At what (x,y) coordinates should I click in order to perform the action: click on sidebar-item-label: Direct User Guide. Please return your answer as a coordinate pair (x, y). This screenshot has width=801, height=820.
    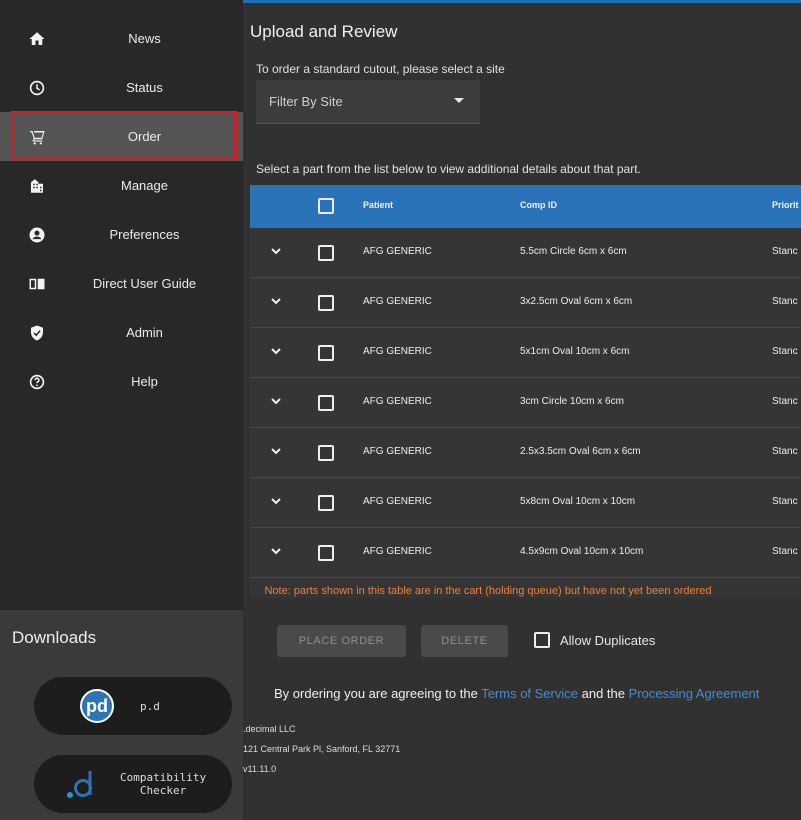
    Looking at the image, I should click on (144, 283).